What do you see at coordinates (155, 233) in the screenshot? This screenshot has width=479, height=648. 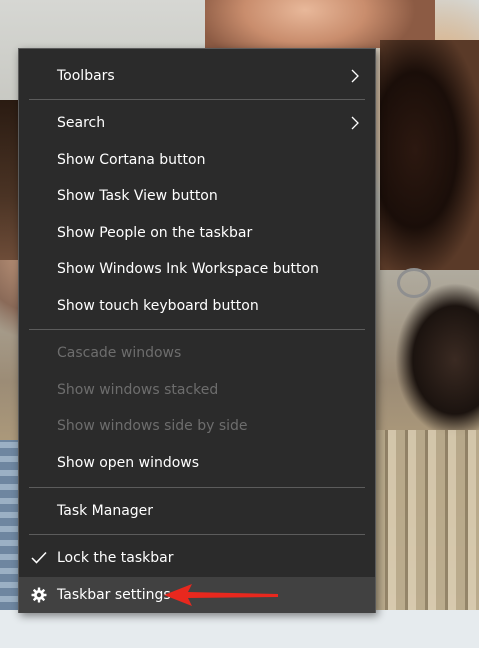 I see `menu-item-label: Show People on the taskbar` at bounding box center [155, 233].